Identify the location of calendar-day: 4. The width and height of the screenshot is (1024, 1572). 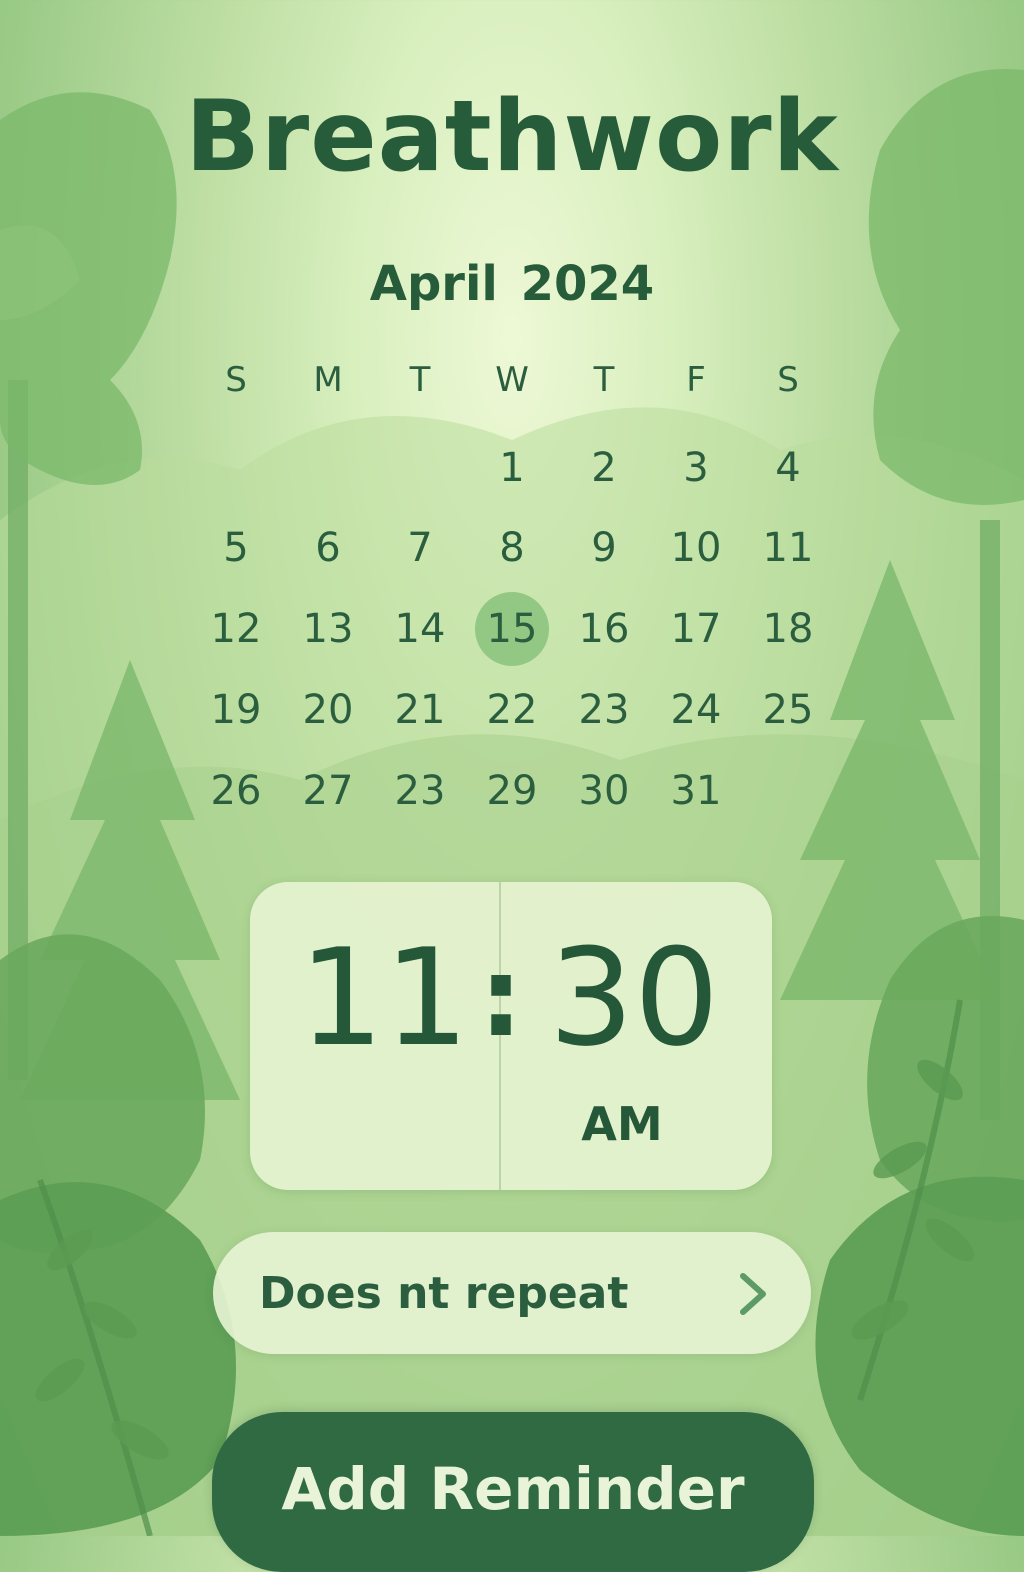
(788, 468).